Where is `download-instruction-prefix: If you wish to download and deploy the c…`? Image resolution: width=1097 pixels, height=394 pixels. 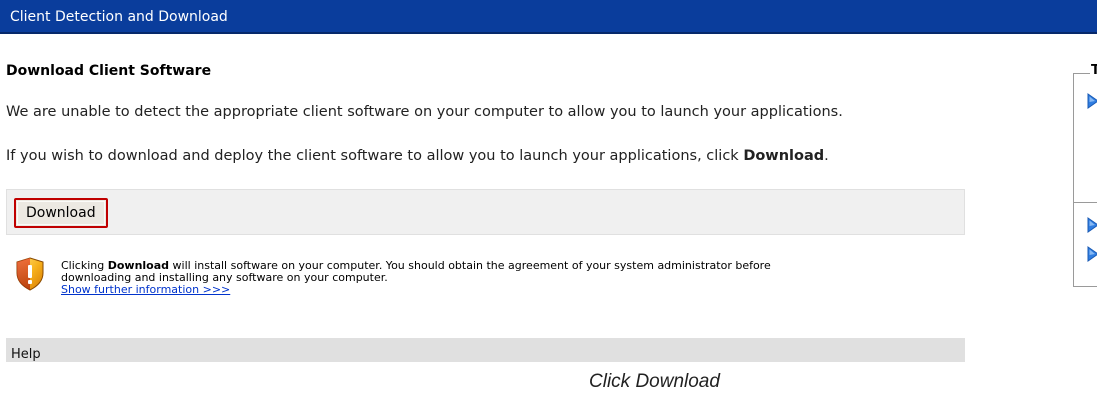 download-instruction-prefix: If you wish to download and deploy the c… is located at coordinates (375, 156).